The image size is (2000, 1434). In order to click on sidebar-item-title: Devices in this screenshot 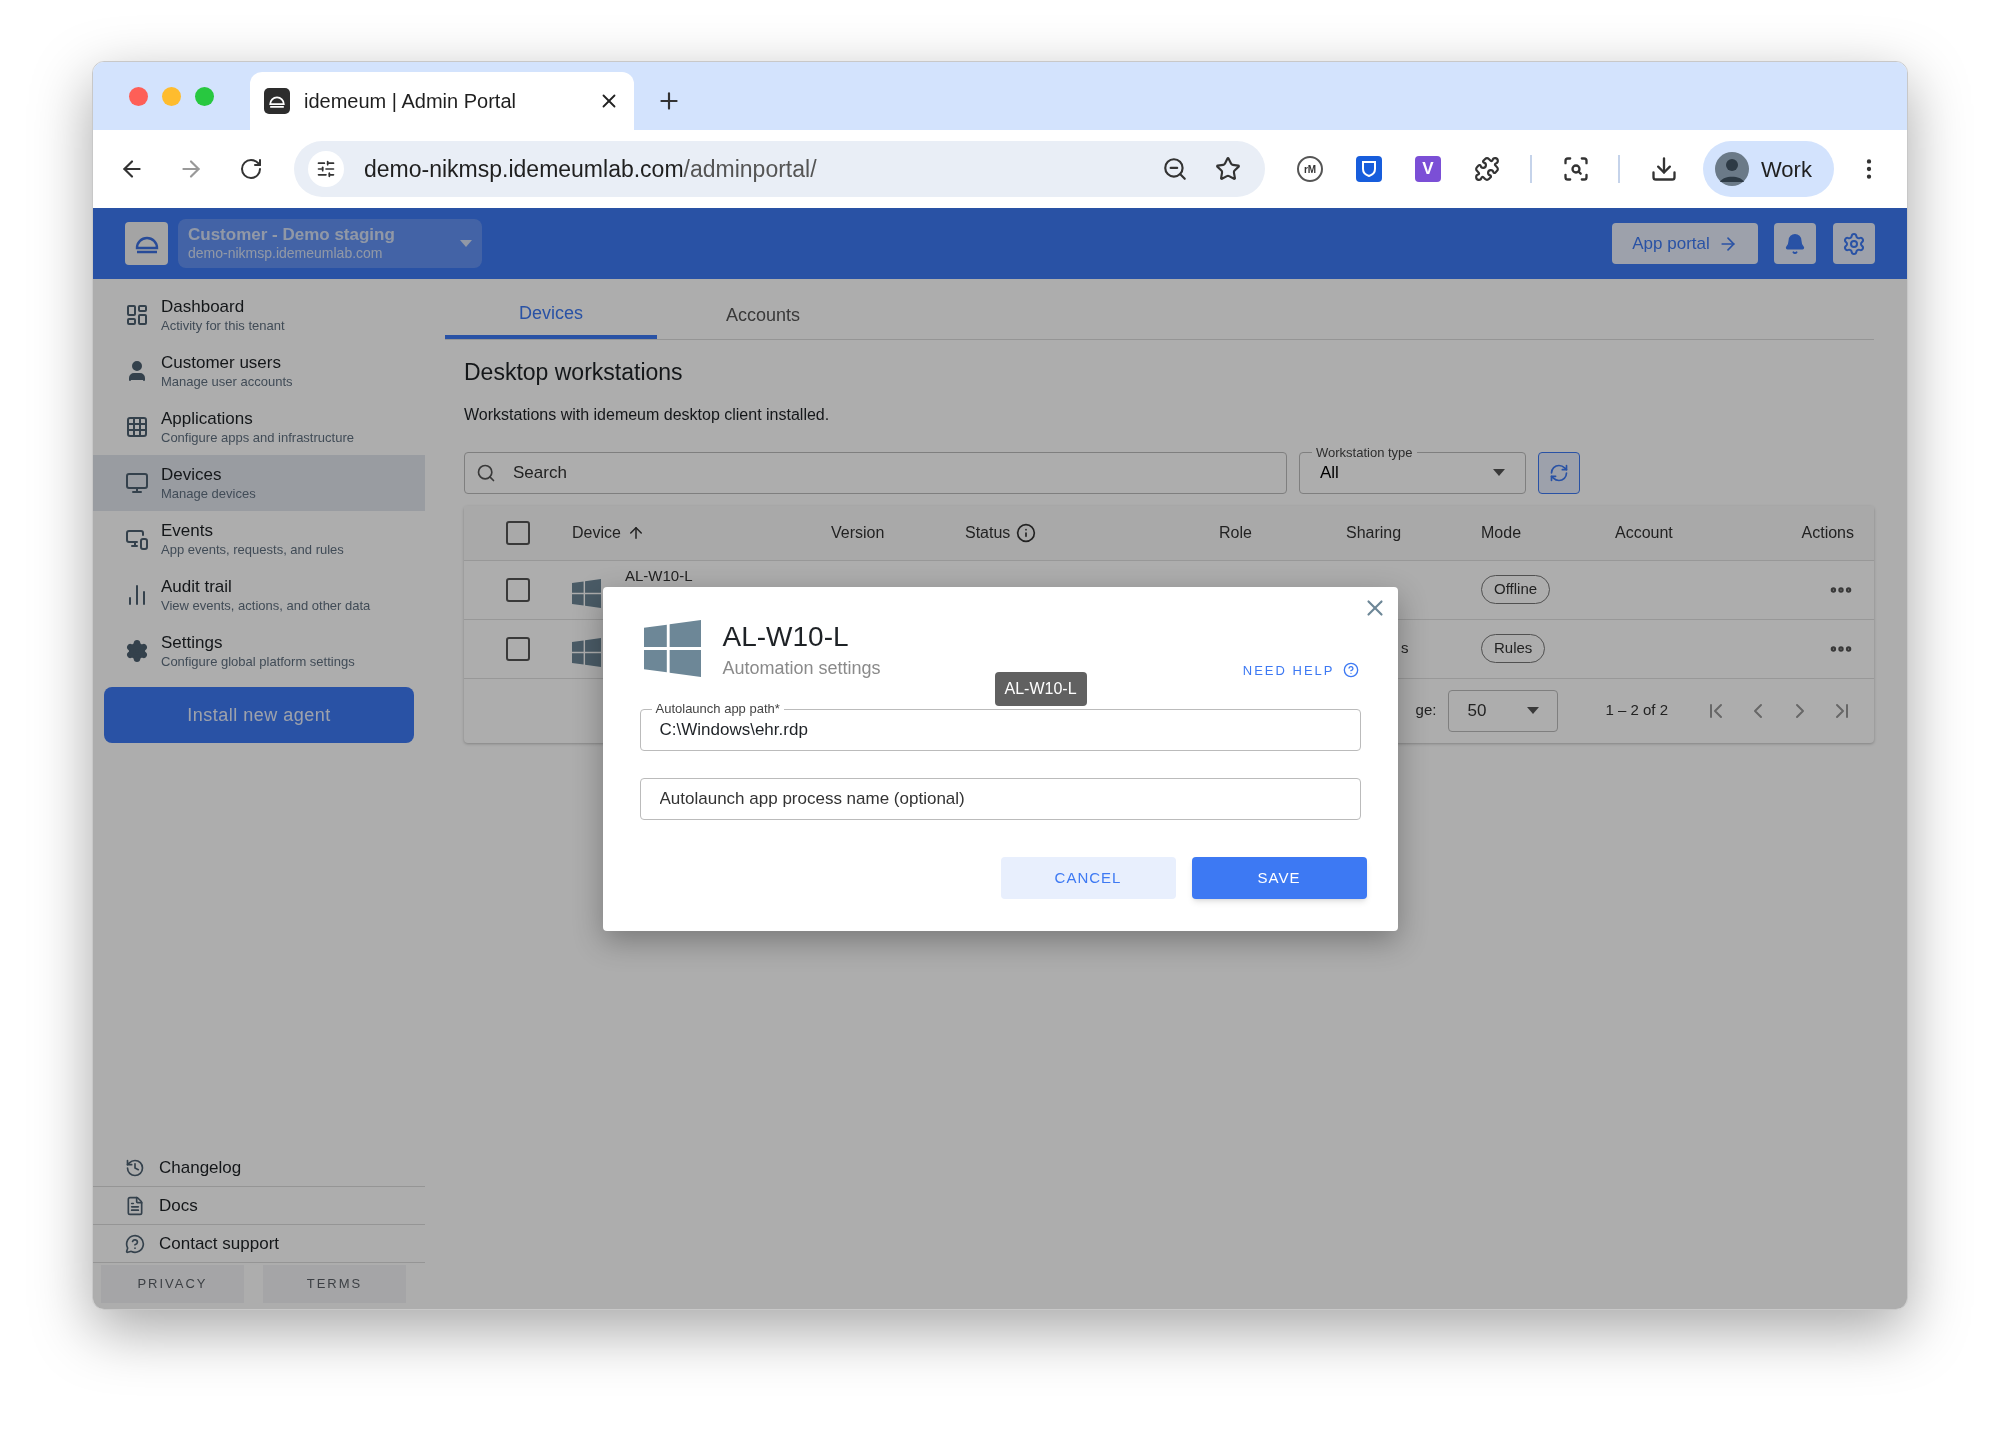, I will do `click(192, 475)`.